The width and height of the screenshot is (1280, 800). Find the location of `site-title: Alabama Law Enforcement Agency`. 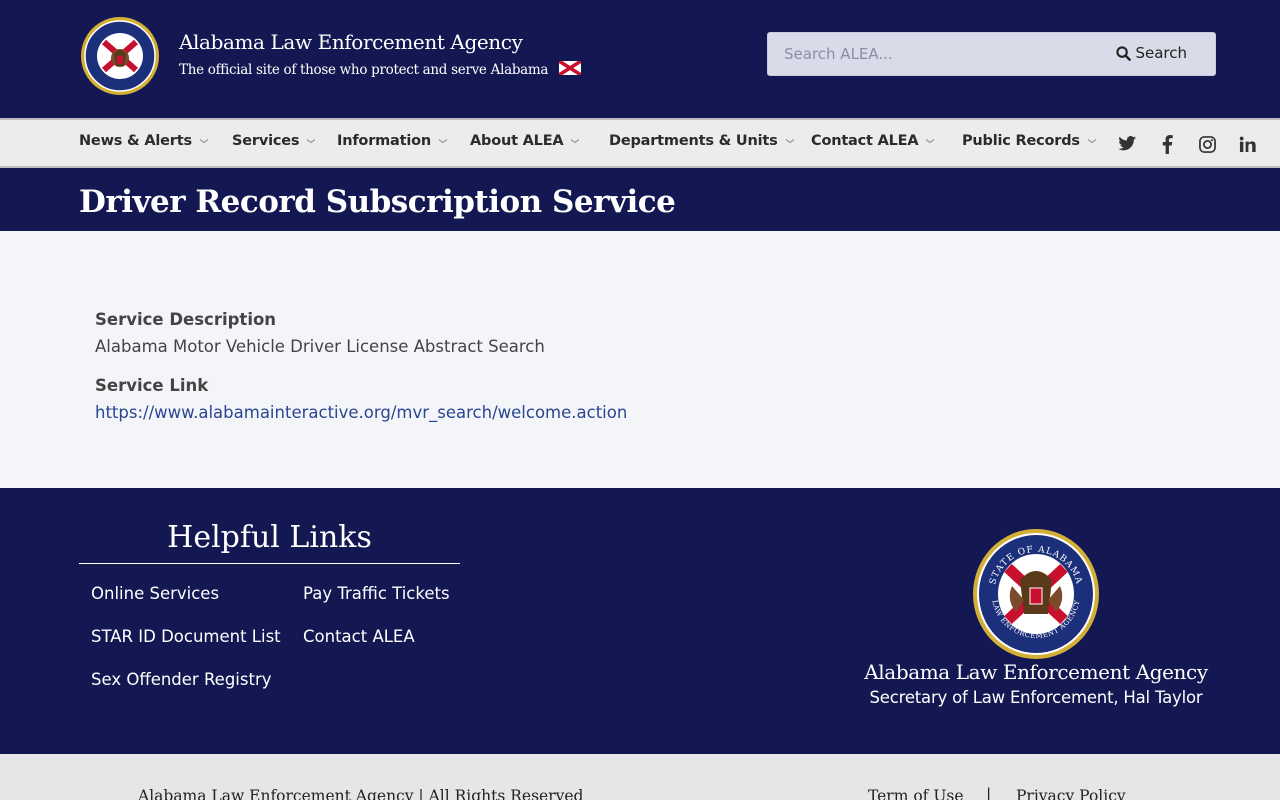

site-title: Alabama Law Enforcement Agency is located at coordinates (351, 42).